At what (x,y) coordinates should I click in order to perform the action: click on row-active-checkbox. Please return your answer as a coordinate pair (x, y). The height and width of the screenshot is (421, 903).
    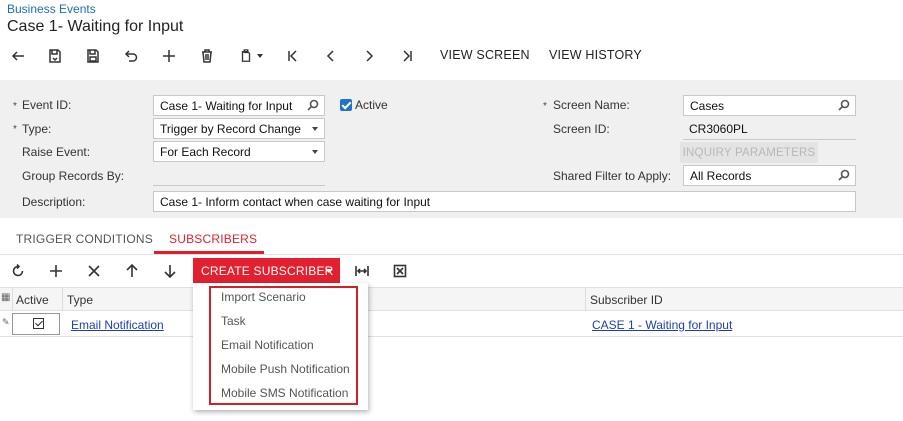
    Looking at the image, I should click on (38, 323).